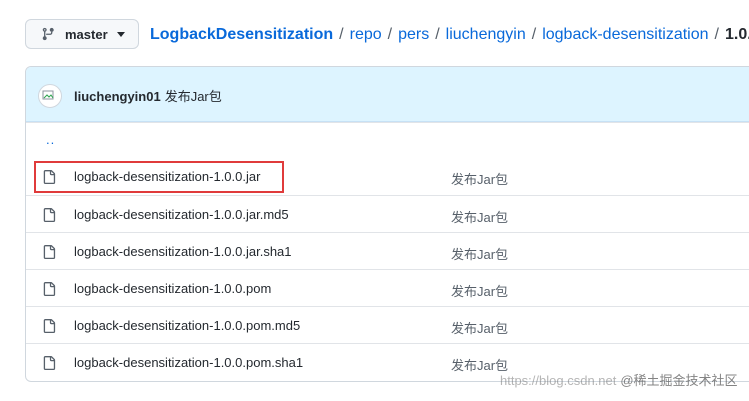 This screenshot has height=401, width=749. I want to click on file-name-link: logback-desensitization-1.0.0.pom.sha1, so click(188, 362).